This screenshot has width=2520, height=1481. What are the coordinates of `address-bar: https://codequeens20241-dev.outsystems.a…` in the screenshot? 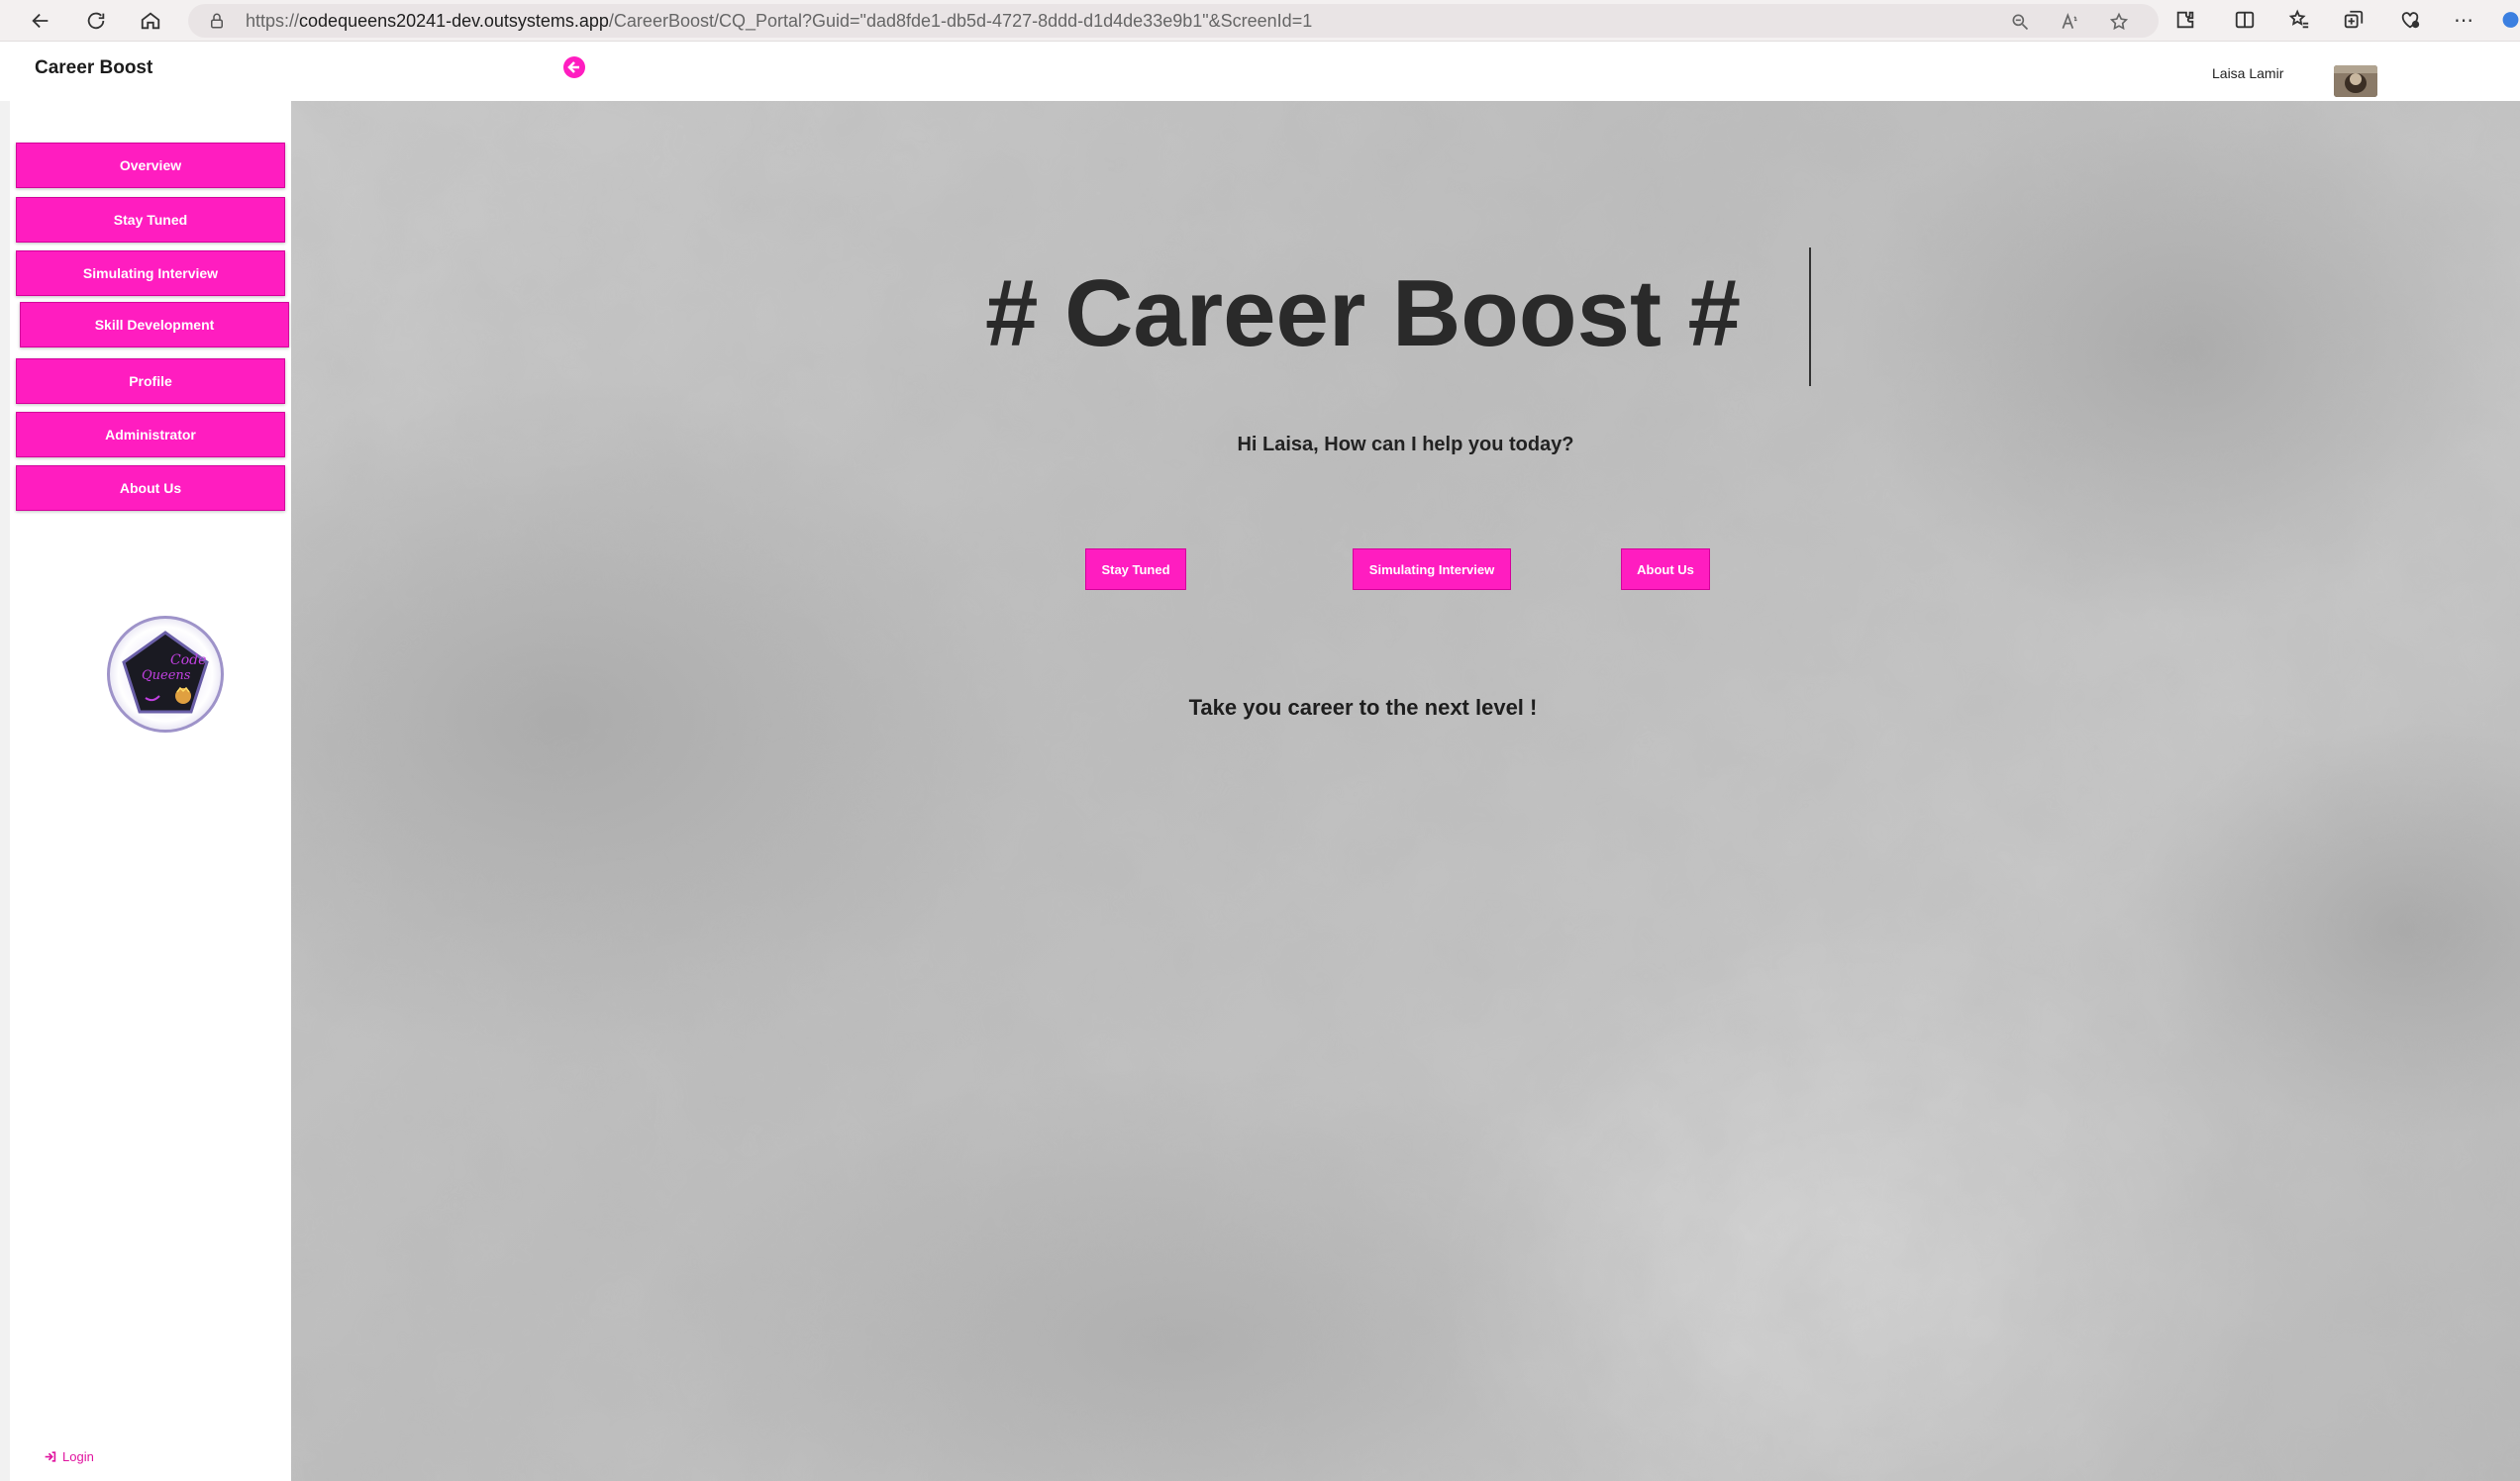 It's located at (1173, 21).